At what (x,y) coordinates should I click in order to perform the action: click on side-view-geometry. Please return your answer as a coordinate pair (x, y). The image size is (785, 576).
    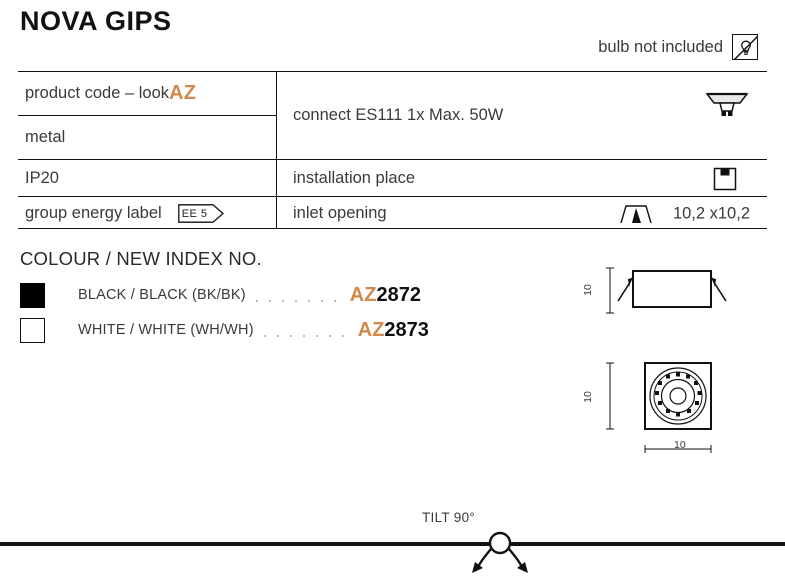
    Looking at the image, I should click on (666, 290).